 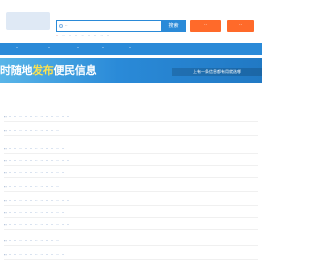 What do you see at coordinates (131, 70) in the screenshot?
I see `promo-banner: 时随地发布便民信息 上有一条信息都有用就选哪` at bounding box center [131, 70].